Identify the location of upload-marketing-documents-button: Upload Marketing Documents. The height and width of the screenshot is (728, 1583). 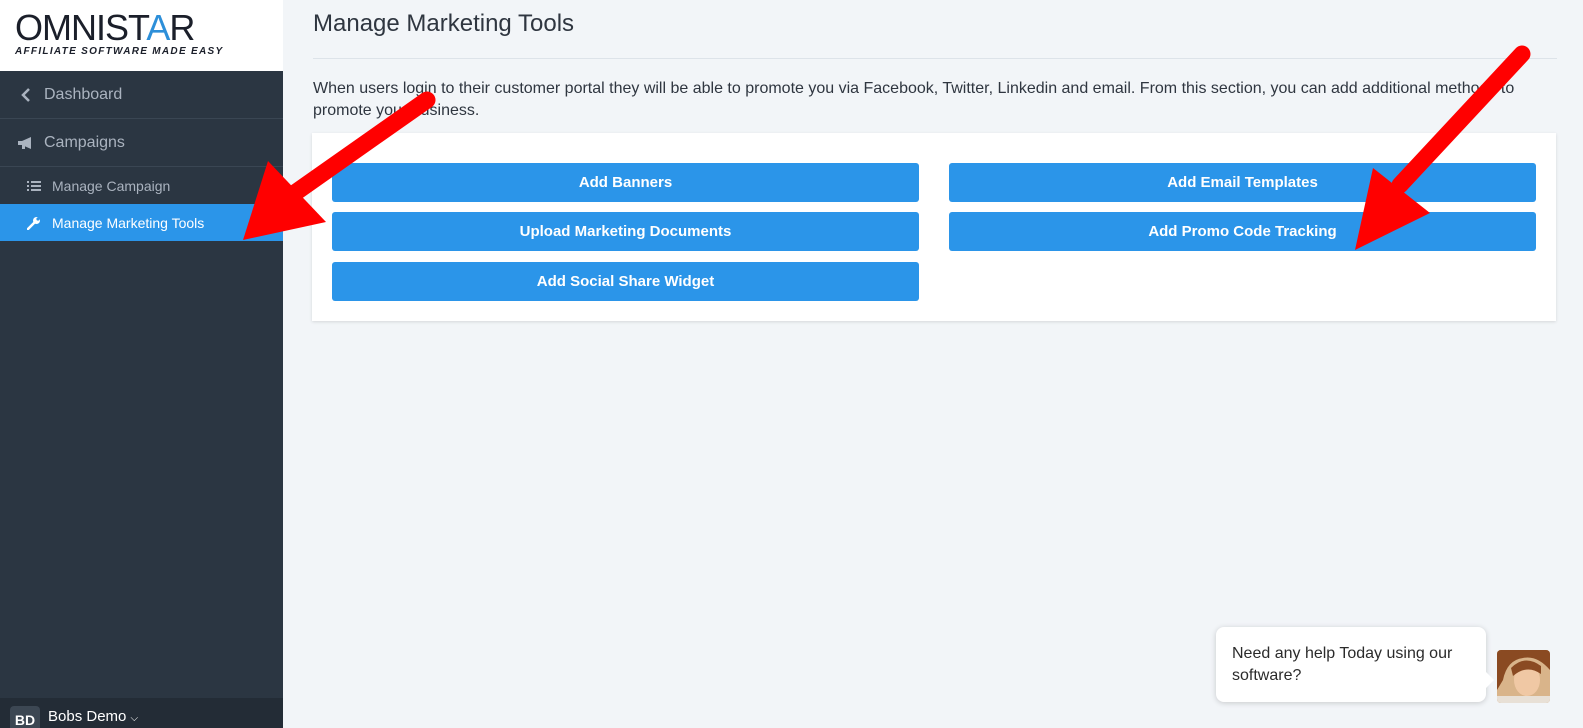
(625, 231).